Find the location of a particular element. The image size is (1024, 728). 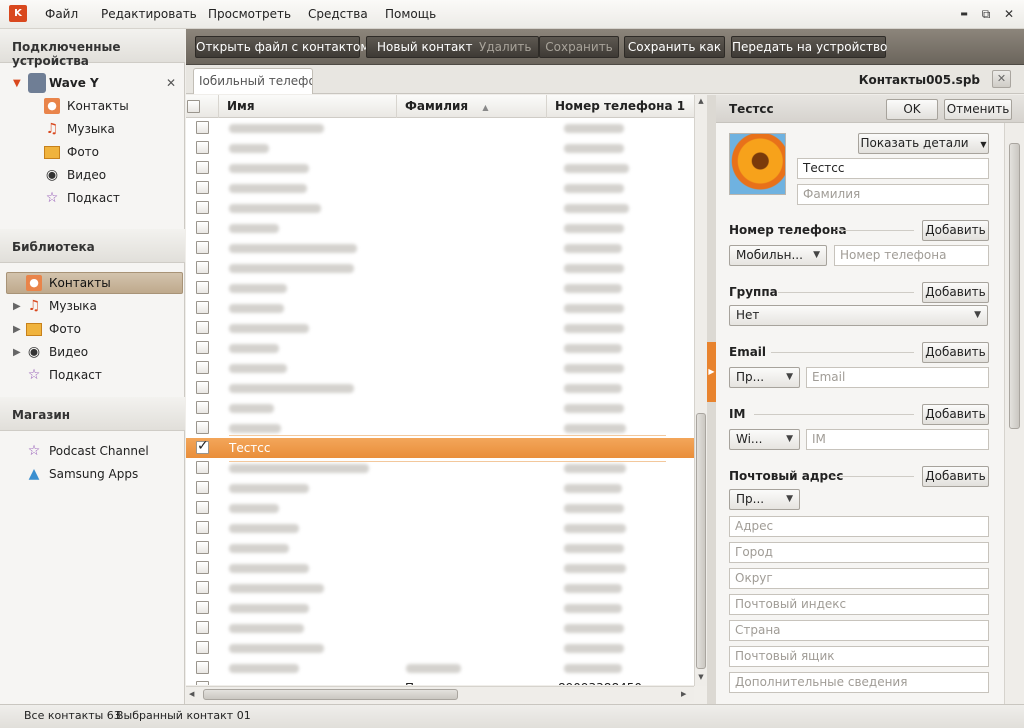

add-email-button: Добавить is located at coordinates (955, 352).